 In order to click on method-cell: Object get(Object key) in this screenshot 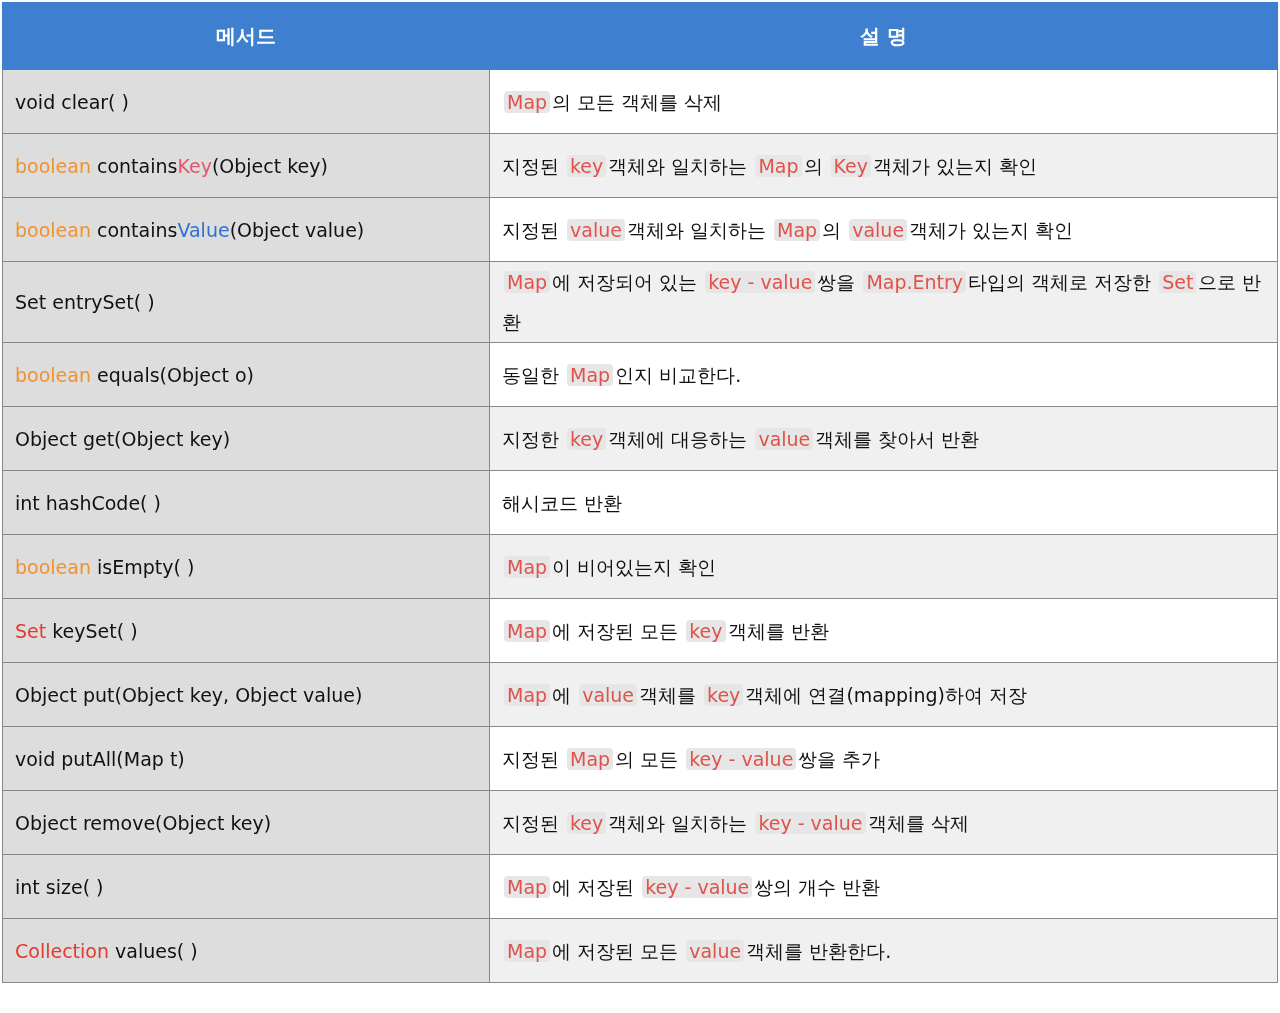, I will do `click(246, 438)`.